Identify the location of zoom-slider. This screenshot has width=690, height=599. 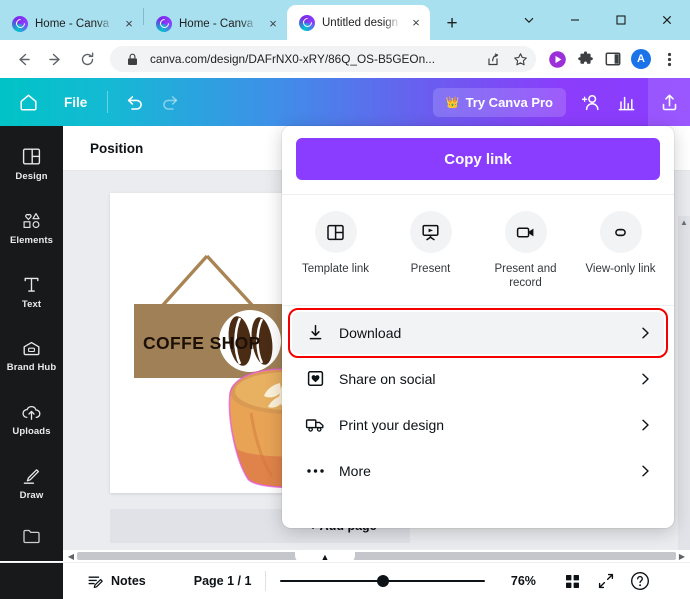
(383, 581).